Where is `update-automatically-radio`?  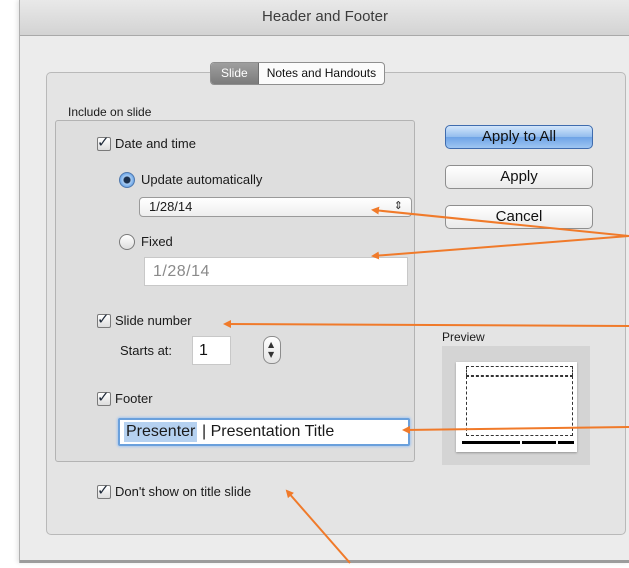
update-automatically-radio is located at coordinates (127, 180).